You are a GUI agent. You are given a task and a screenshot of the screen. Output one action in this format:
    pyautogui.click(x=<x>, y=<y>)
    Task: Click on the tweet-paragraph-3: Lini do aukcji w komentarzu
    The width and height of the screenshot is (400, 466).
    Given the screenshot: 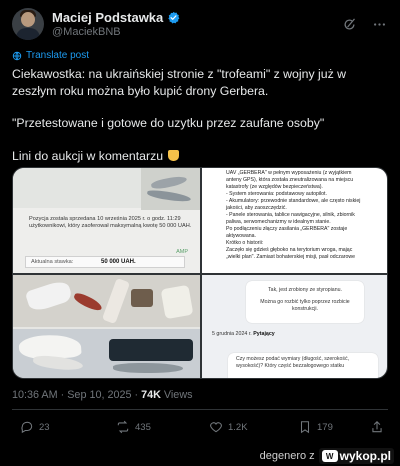 What is the action you would take?
    pyautogui.click(x=200, y=156)
    